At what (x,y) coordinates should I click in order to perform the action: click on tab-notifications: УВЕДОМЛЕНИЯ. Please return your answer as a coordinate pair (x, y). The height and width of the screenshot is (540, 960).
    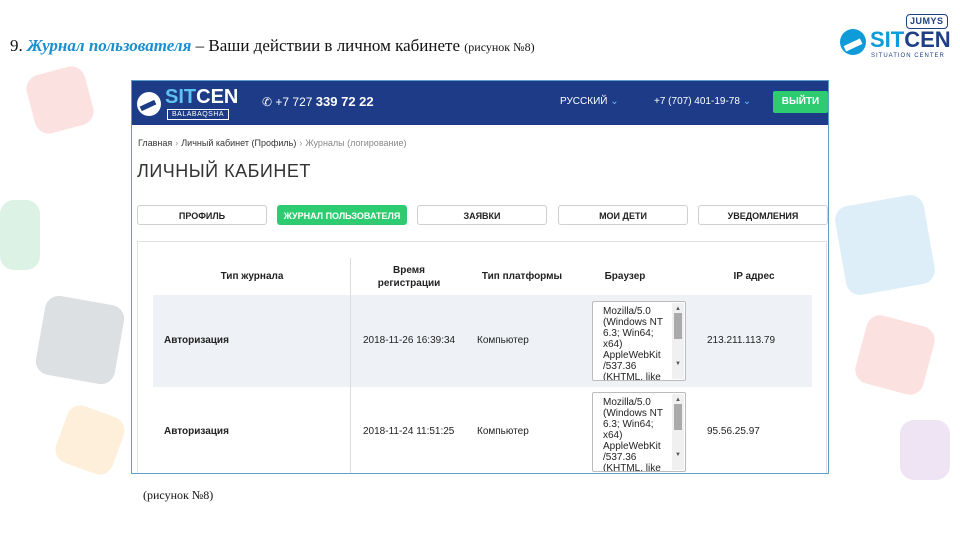
    Looking at the image, I should click on (763, 215).